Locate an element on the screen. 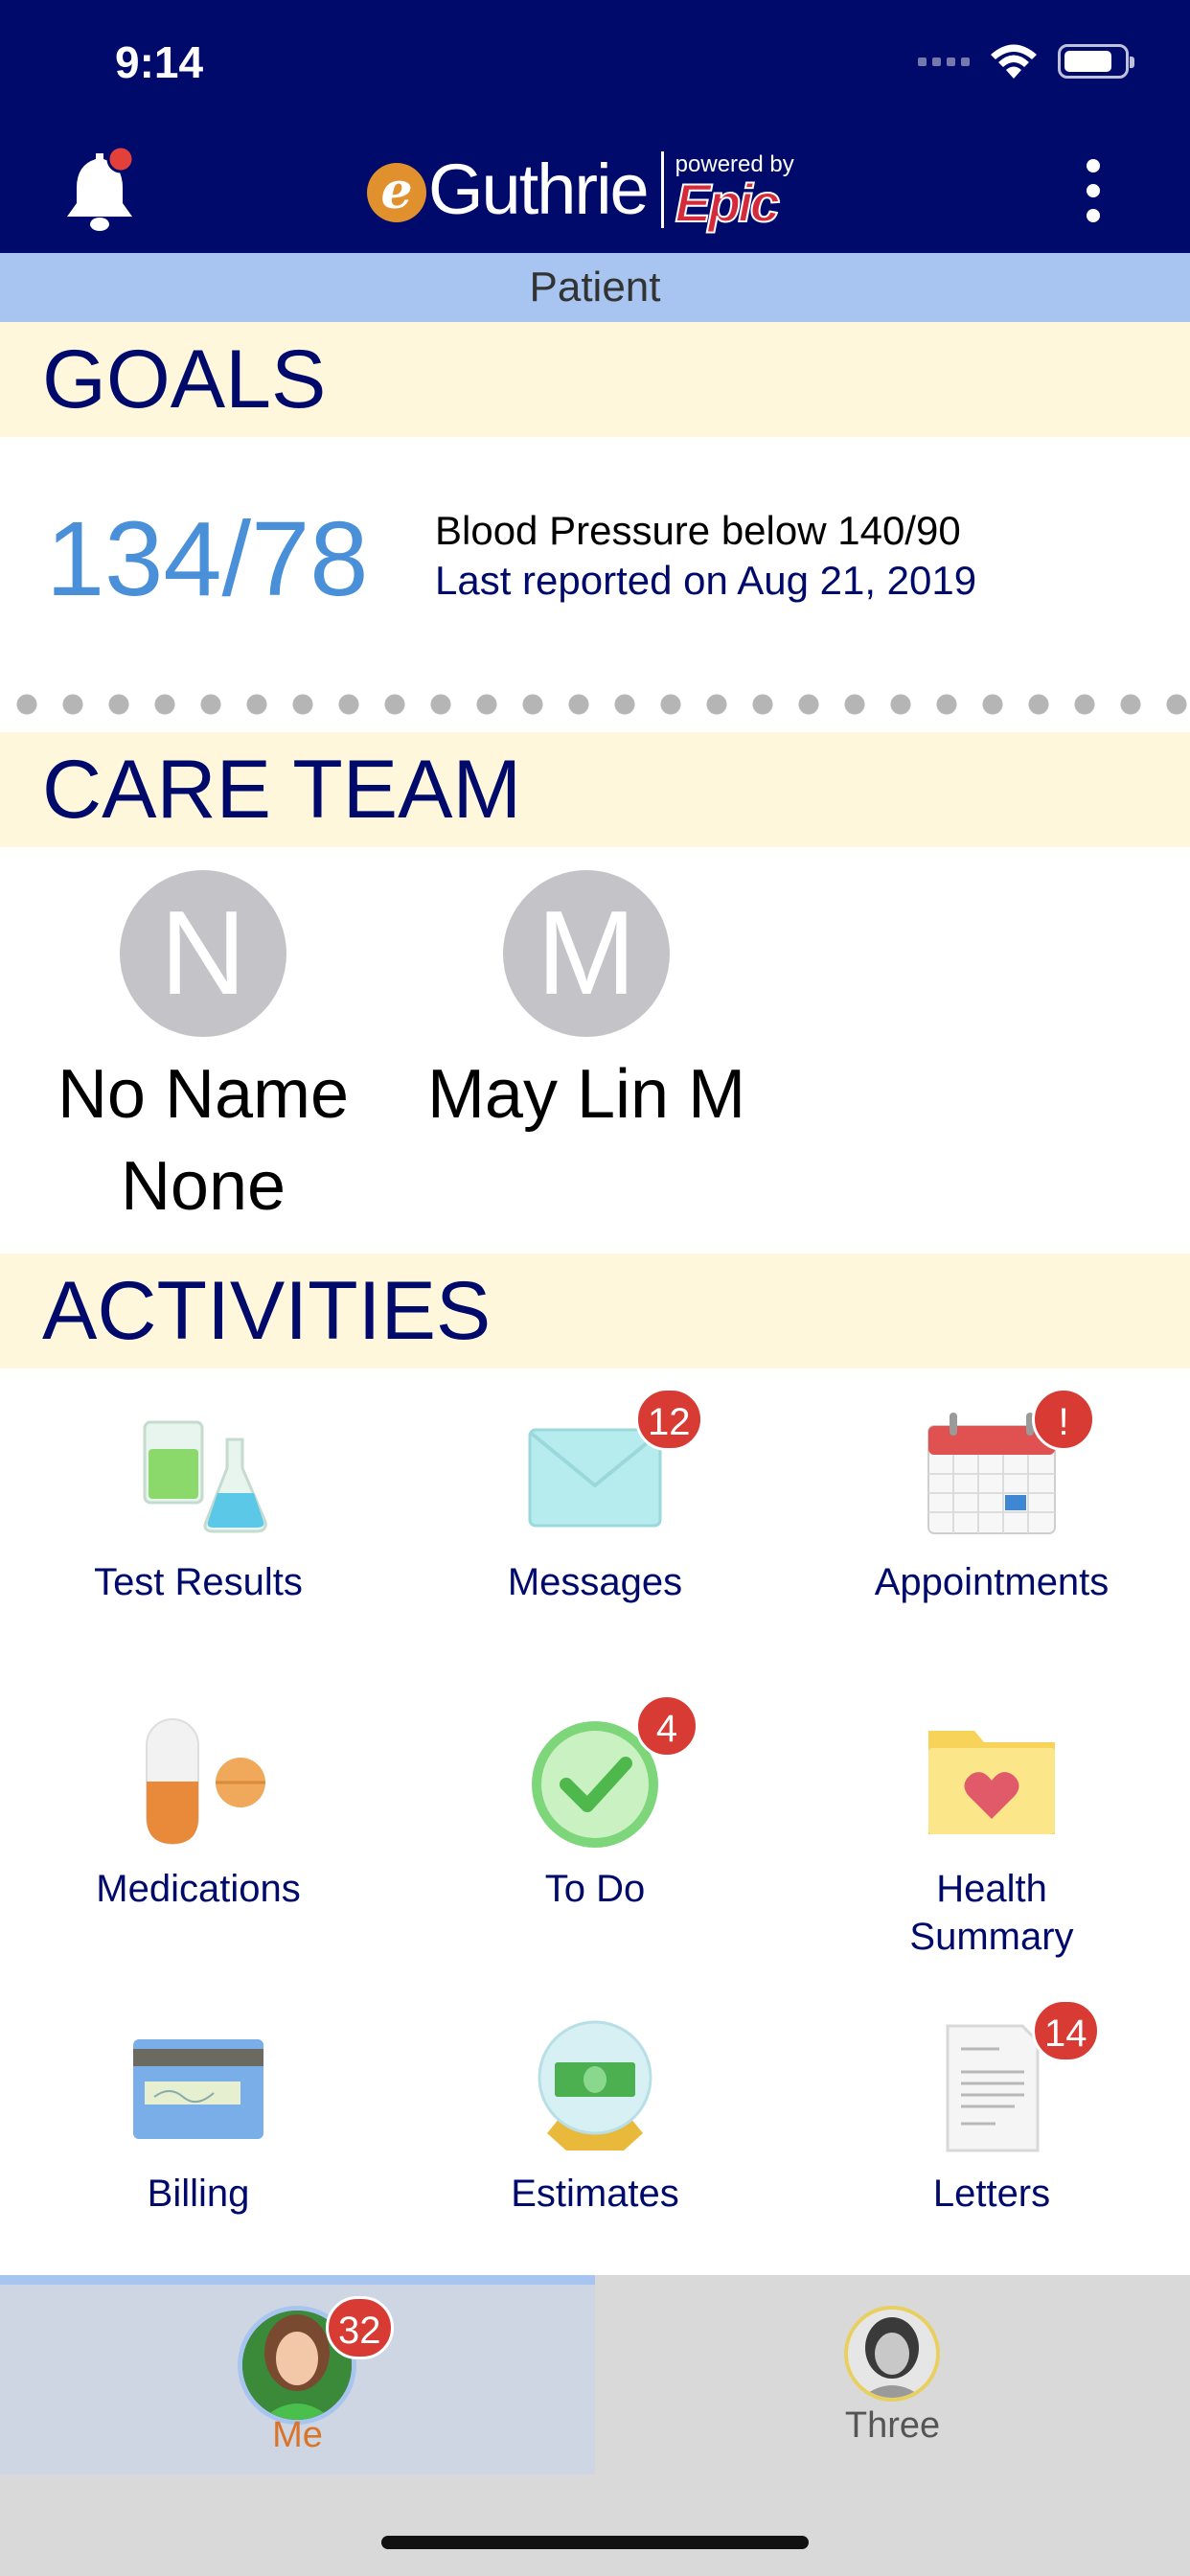 This screenshot has height=2576, width=1190. epic-logo-text: Epic is located at coordinates (728, 202).